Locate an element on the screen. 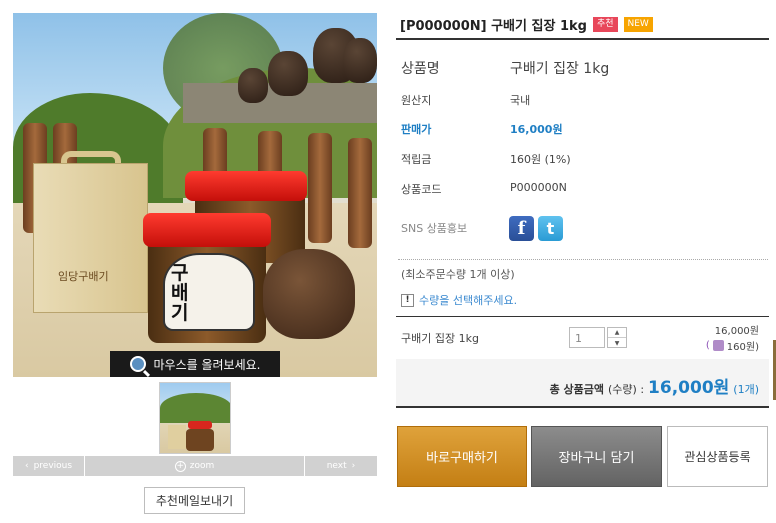 This screenshot has width=776, height=523. zoom-button: + zoom is located at coordinates (194, 466).